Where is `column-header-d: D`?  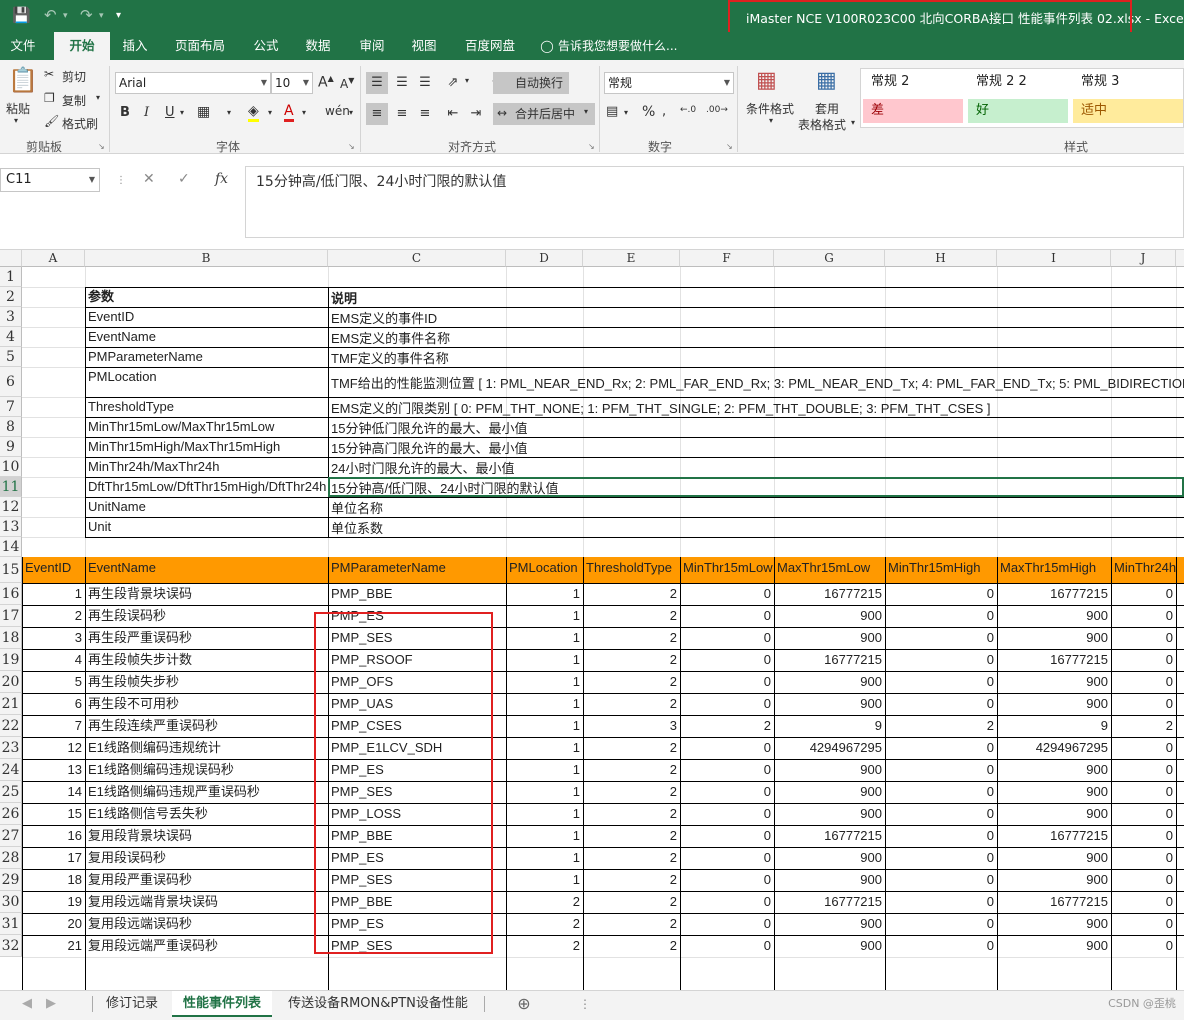
column-header-d: D is located at coordinates (544, 258).